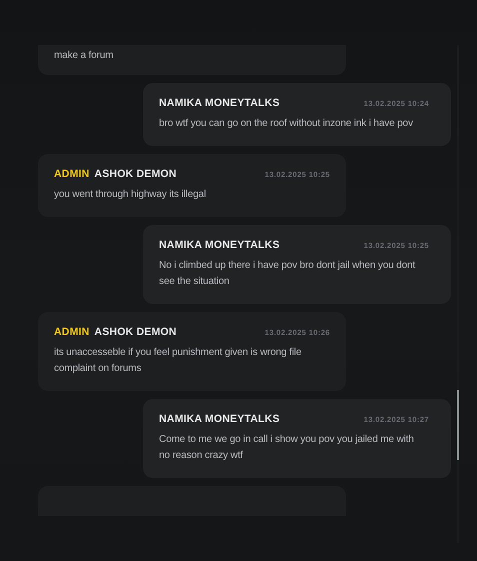  What do you see at coordinates (287, 274) in the screenshot?
I see `message-text: No i climbed up there i have pov bro dont jail when you dont see the situation` at bounding box center [287, 274].